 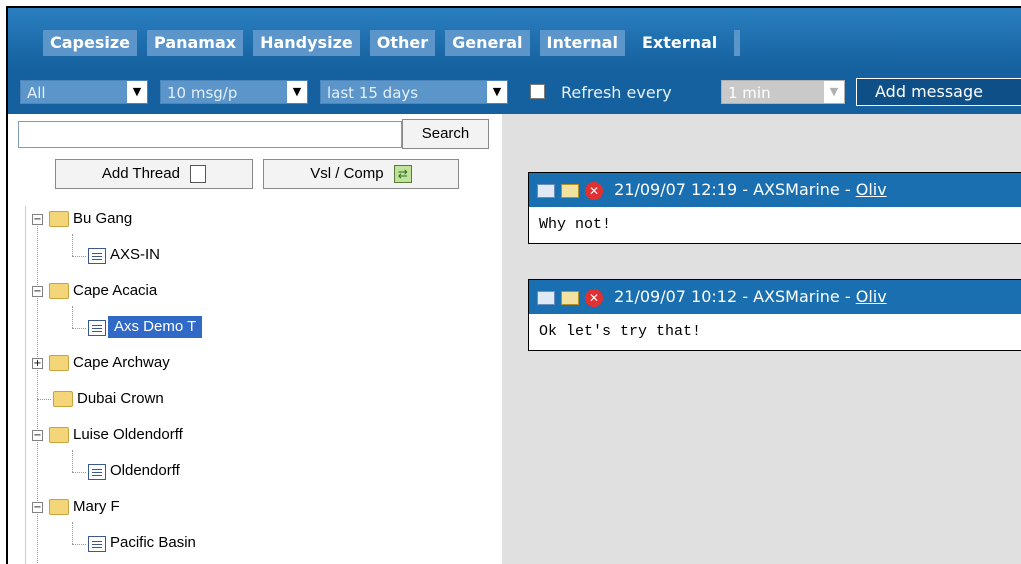 I want to click on tree-node: Bu Gang, so click(x=100, y=219).